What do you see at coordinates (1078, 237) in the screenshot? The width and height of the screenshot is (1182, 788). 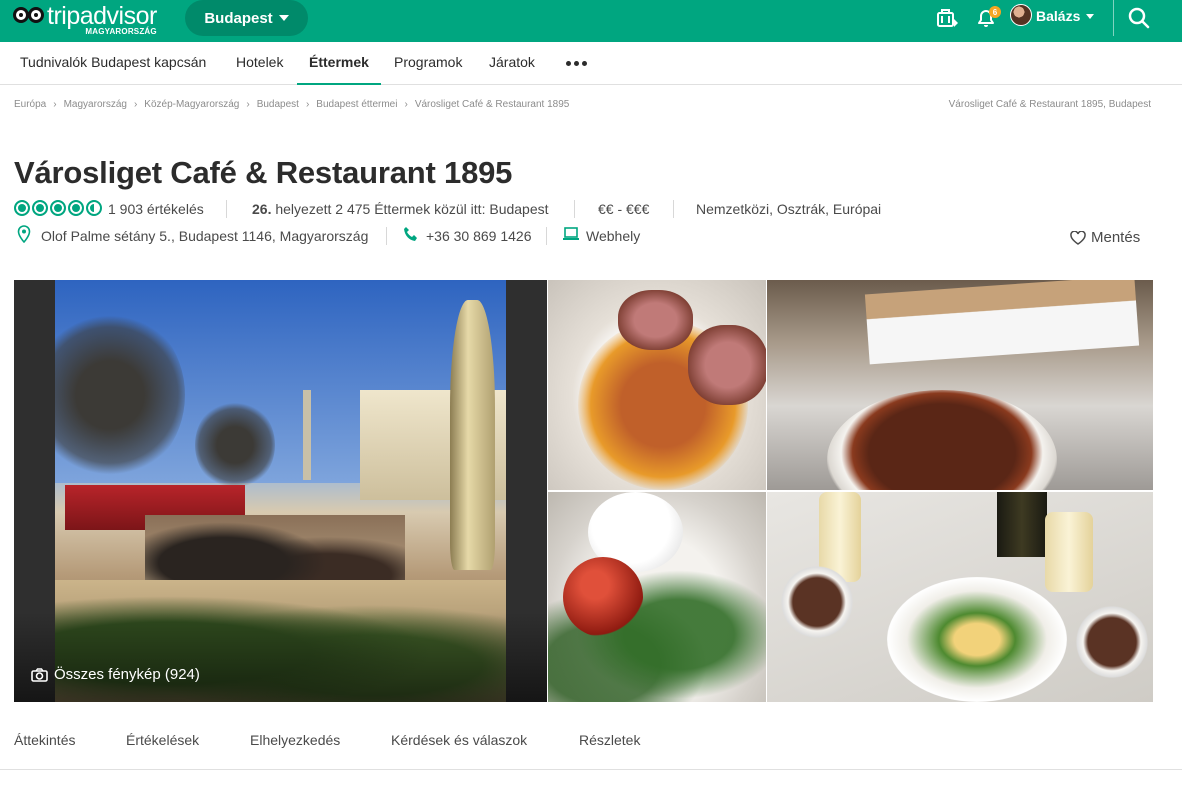 I see `heart-icon` at bounding box center [1078, 237].